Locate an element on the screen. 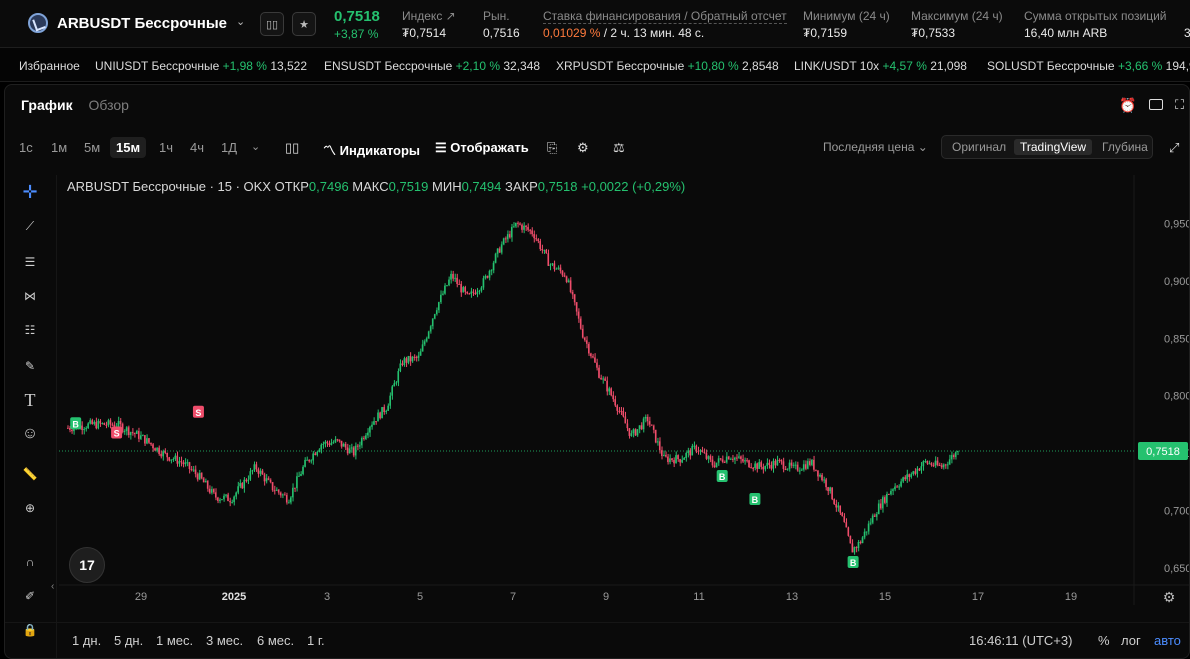 The image size is (1190, 659). clock: 16:46:11 (UTC+3) is located at coordinates (1020, 640).